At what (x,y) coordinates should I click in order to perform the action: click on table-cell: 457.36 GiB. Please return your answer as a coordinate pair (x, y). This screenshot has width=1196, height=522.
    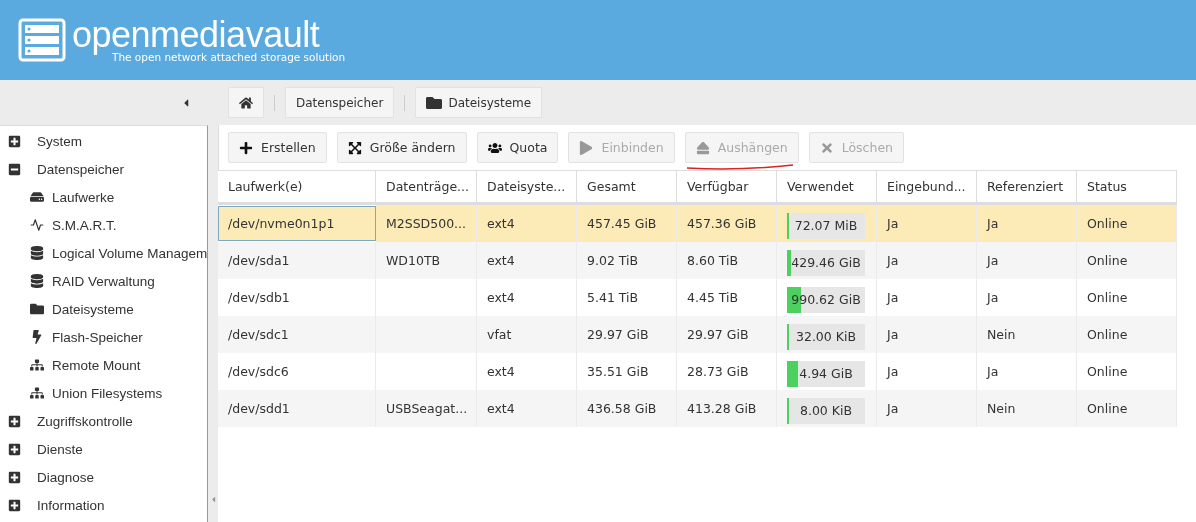
    Looking at the image, I should click on (727, 223).